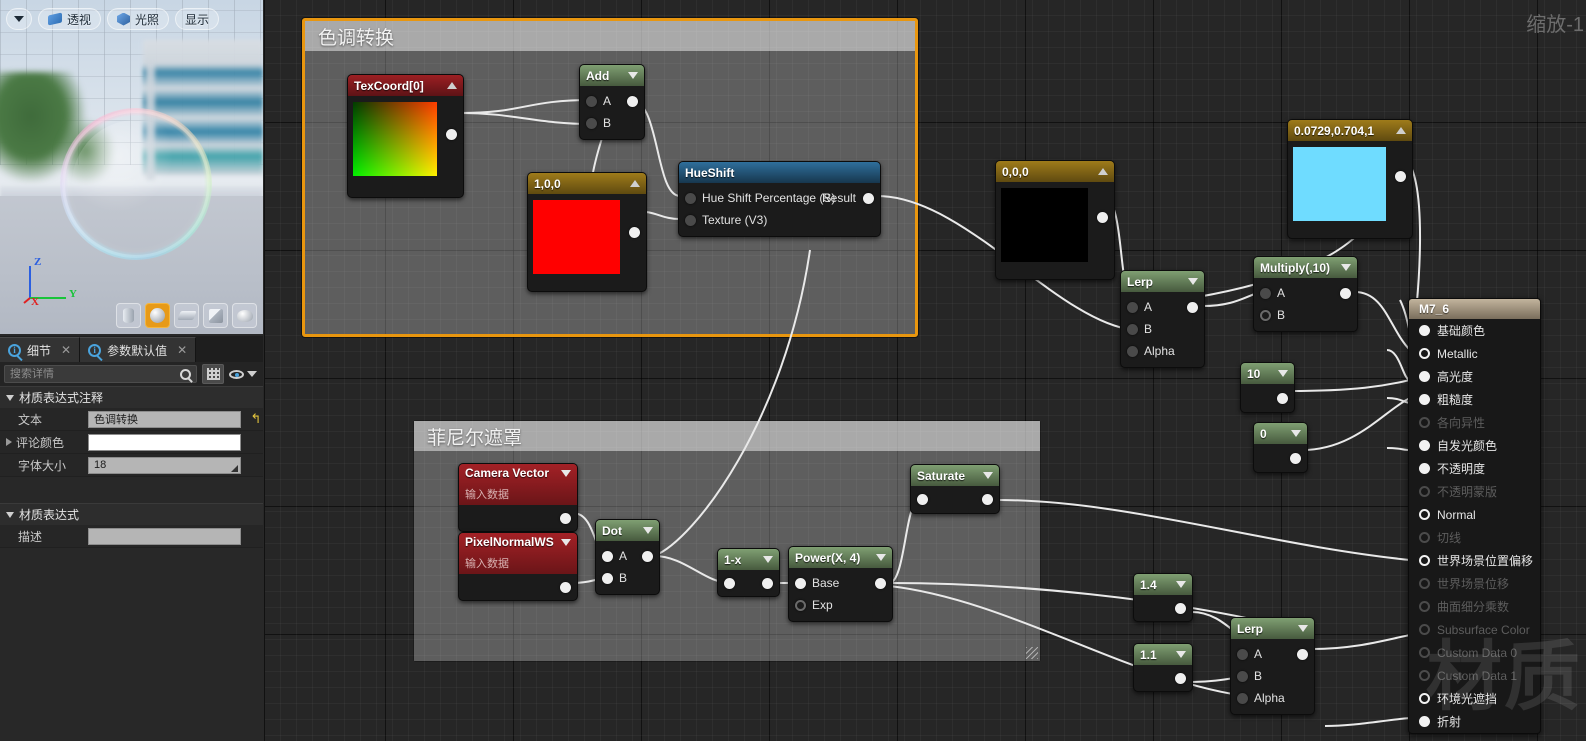 This screenshot has width=1586, height=741. I want to click on node-pixel-normal-ws-output-pin, so click(565, 587).